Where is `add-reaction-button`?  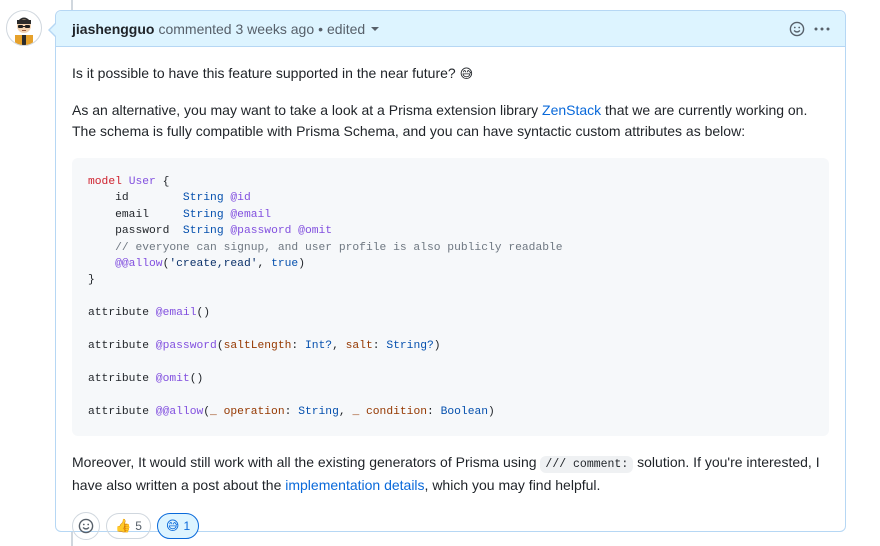 add-reaction-button is located at coordinates (86, 526).